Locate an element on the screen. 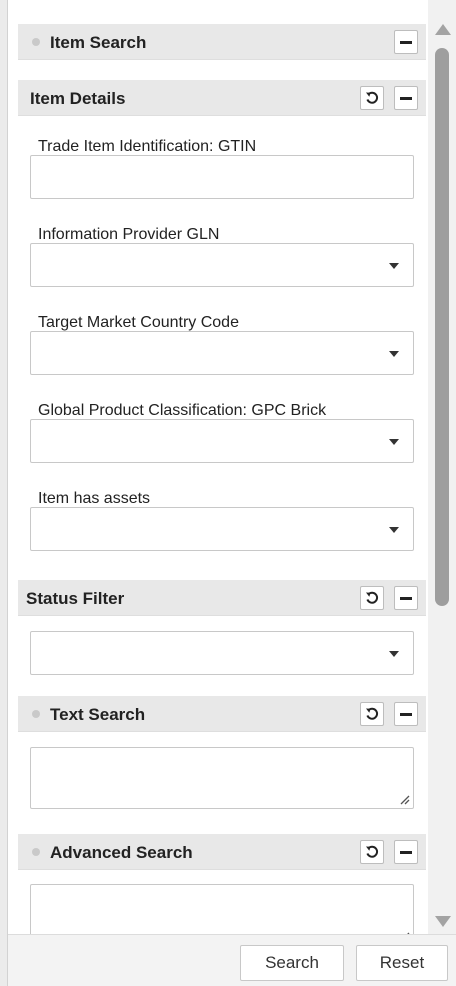 The height and width of the screenshot is (986, 456). status-filter-collapse-button is located at coordinates (406, 598).